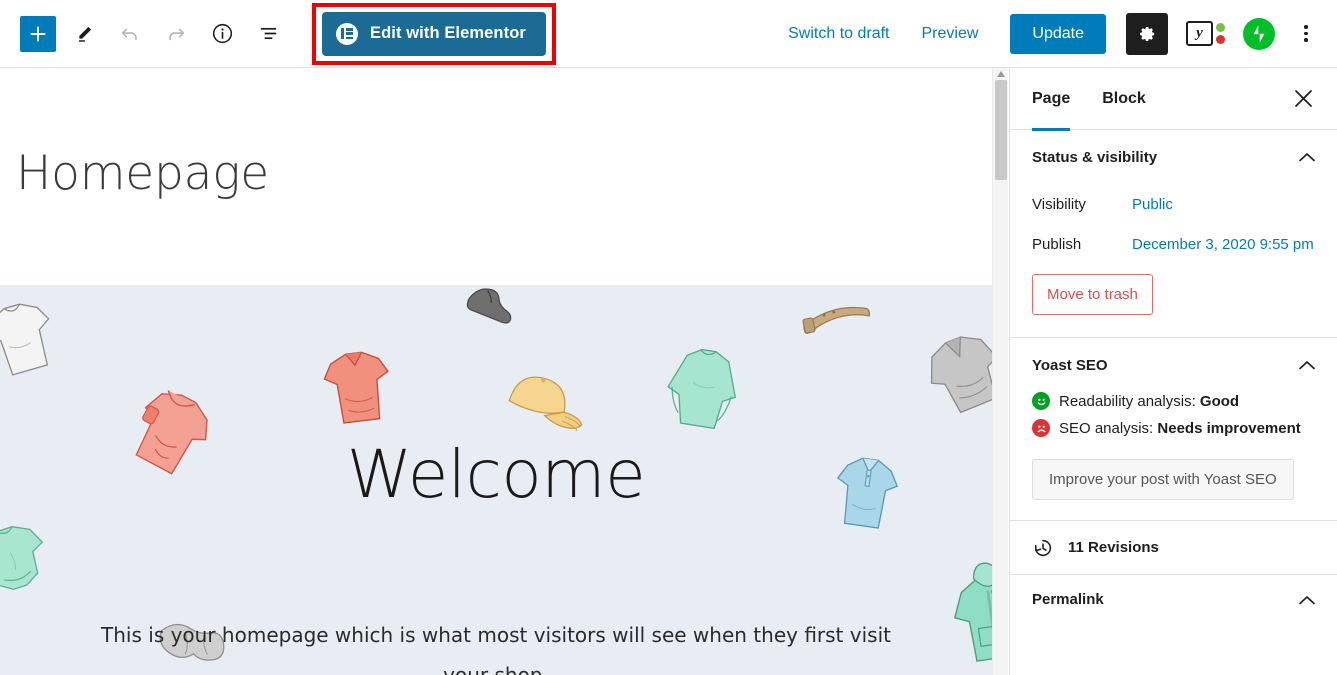 The image size is (1337, 675). I want to click on settings-button, so click(1147, 33).